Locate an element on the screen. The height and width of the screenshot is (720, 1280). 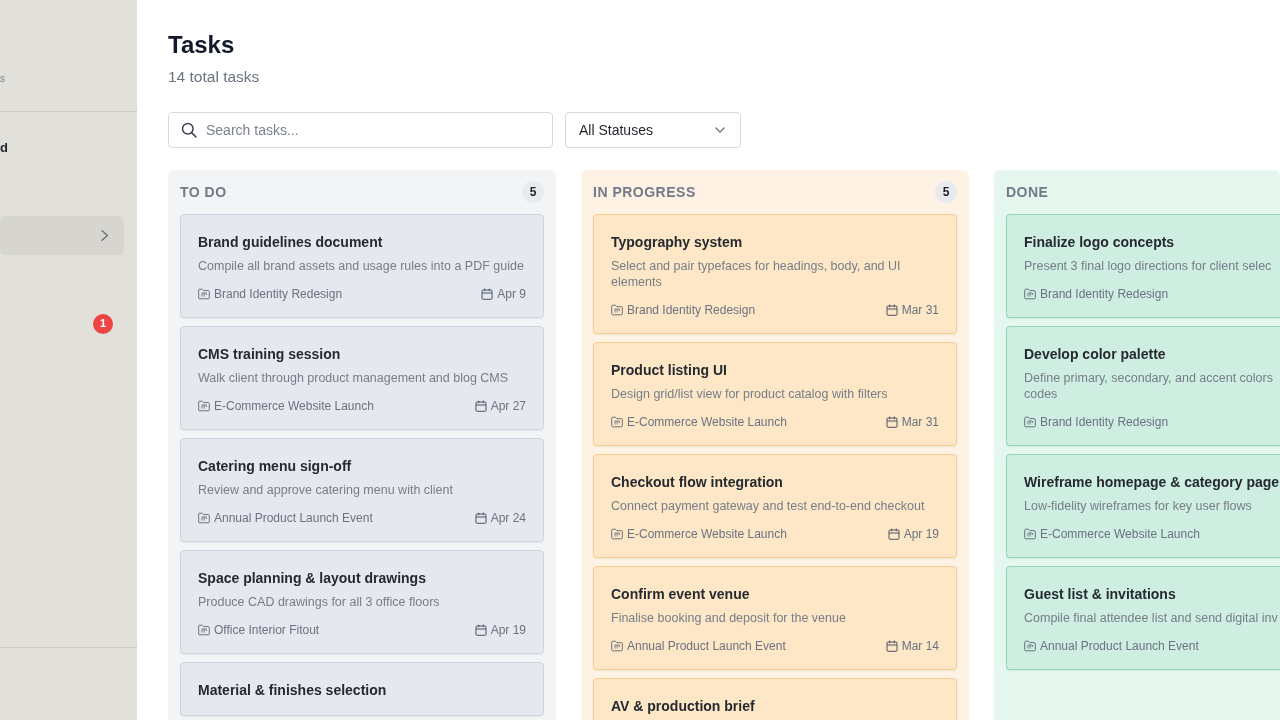
page-title: Tasks is located at coordinates (201, 45).